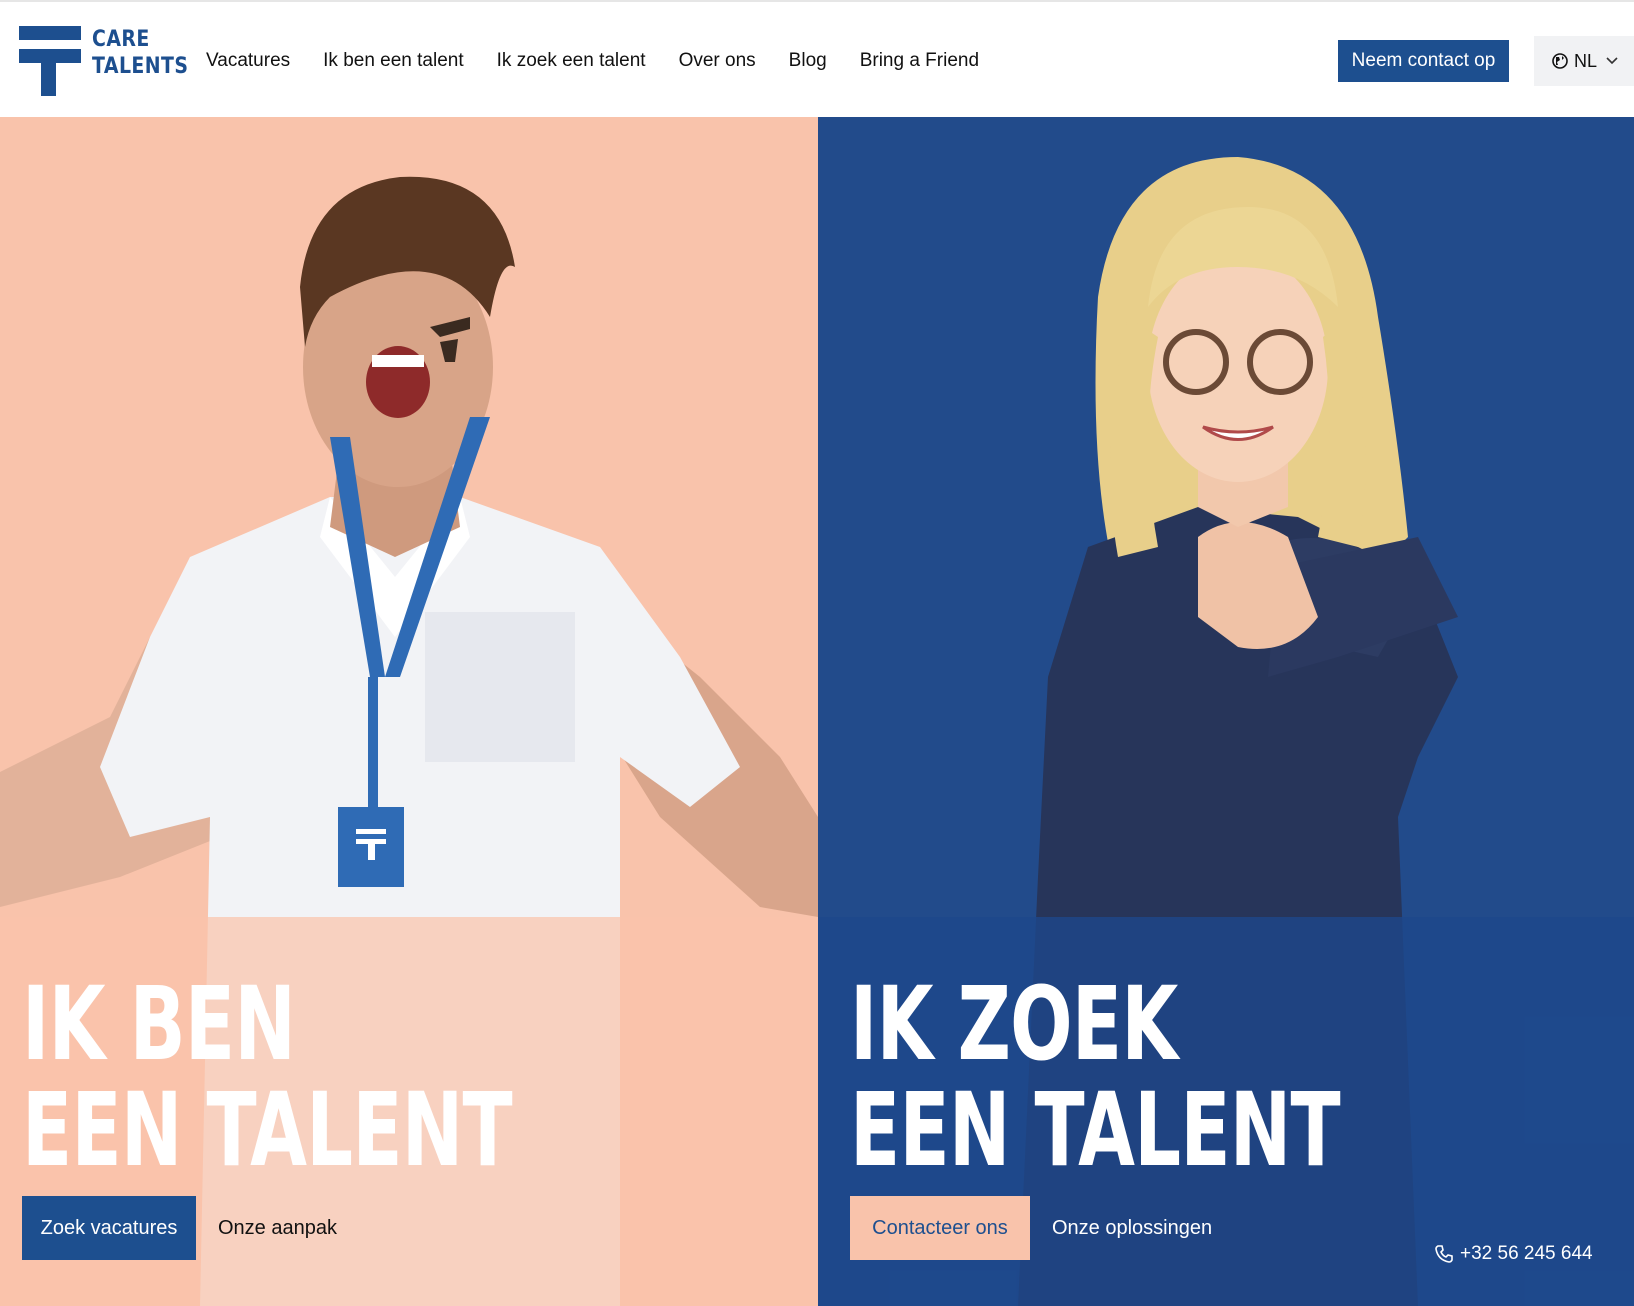  I want to click on talent-headline-line-1: IK BEN, so click(159, 1024).